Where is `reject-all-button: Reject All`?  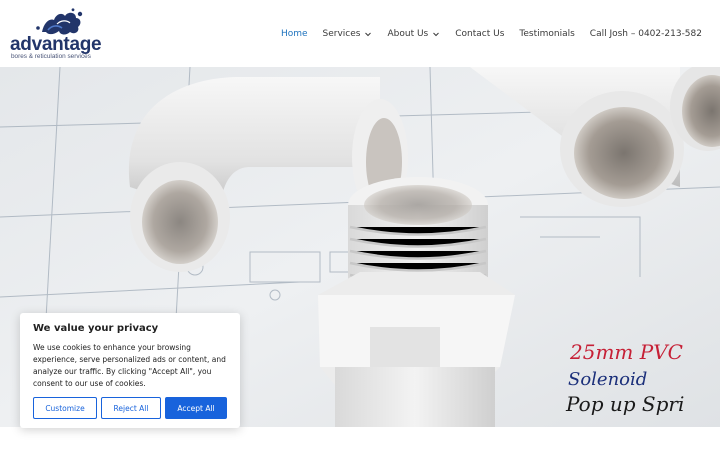 reject-all-button: Reject All is located at coordinates (131, 408).